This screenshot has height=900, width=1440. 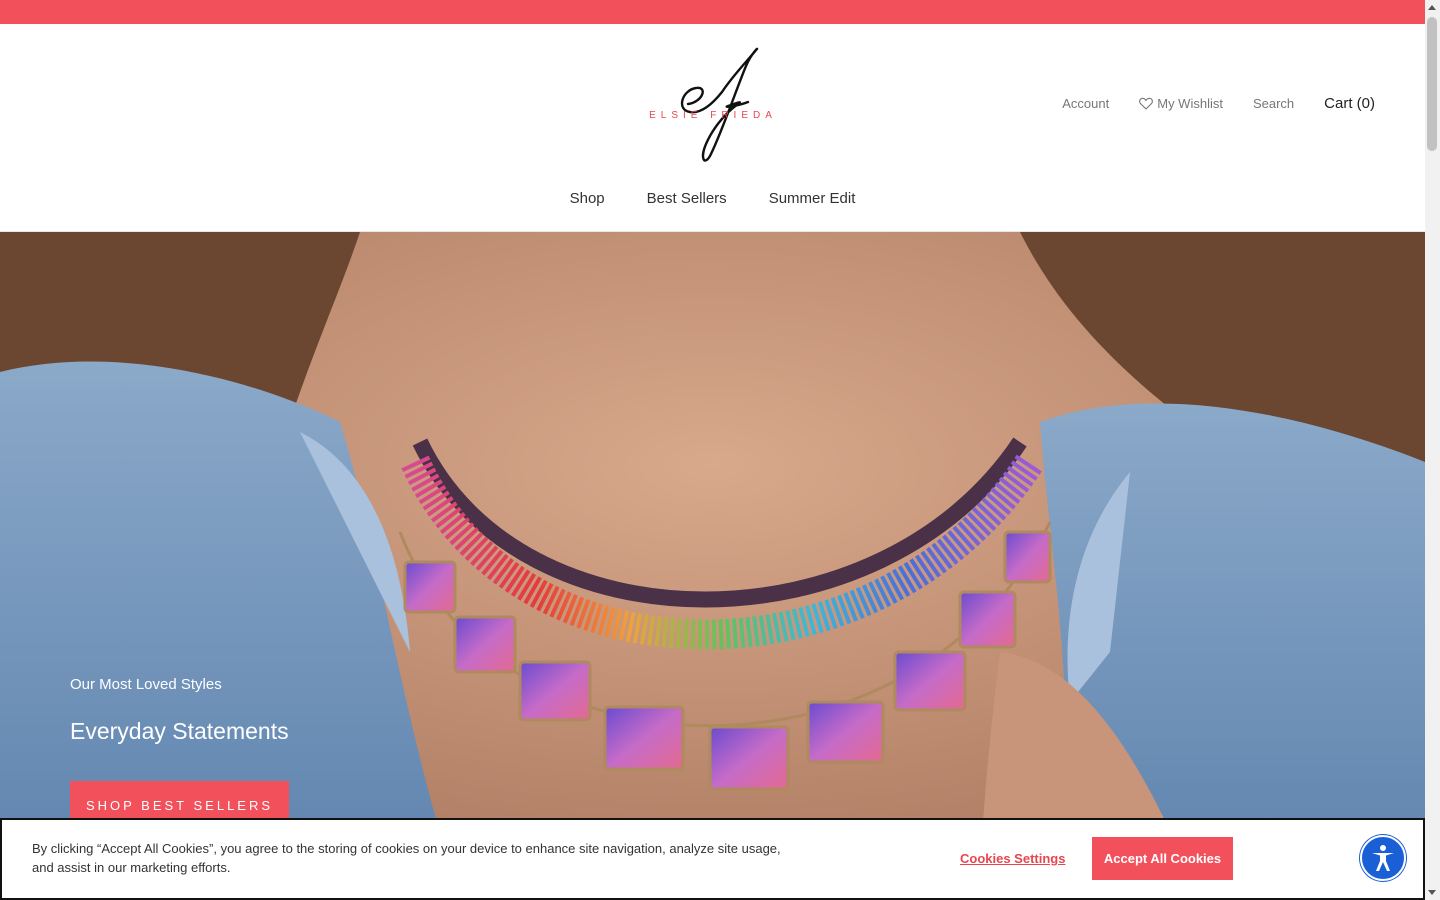 I want to click on brand-logo: ELSIE FRIEDA, so click(x=713, y=105).